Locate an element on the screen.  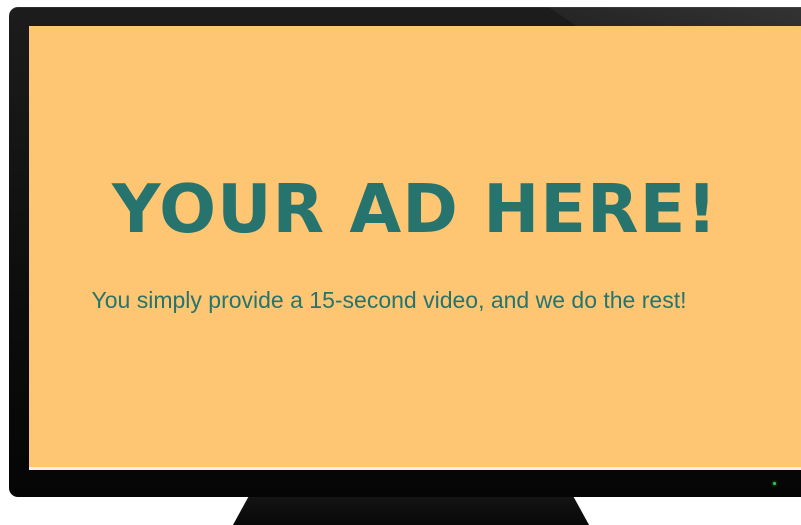
ad-headline: YOUR AD HERE! is located at coordinates (415, 209).